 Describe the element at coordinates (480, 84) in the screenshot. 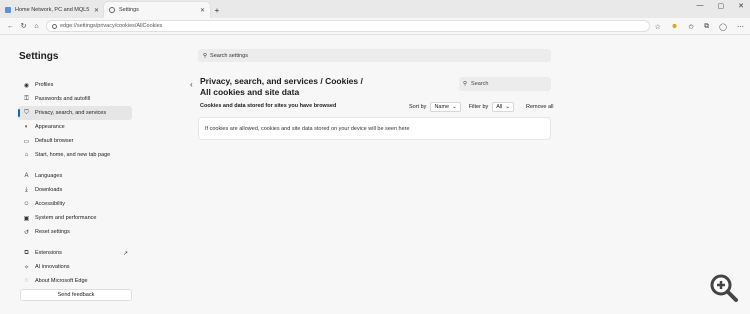

I see `search-cookies-placeholder: Search` at that location.